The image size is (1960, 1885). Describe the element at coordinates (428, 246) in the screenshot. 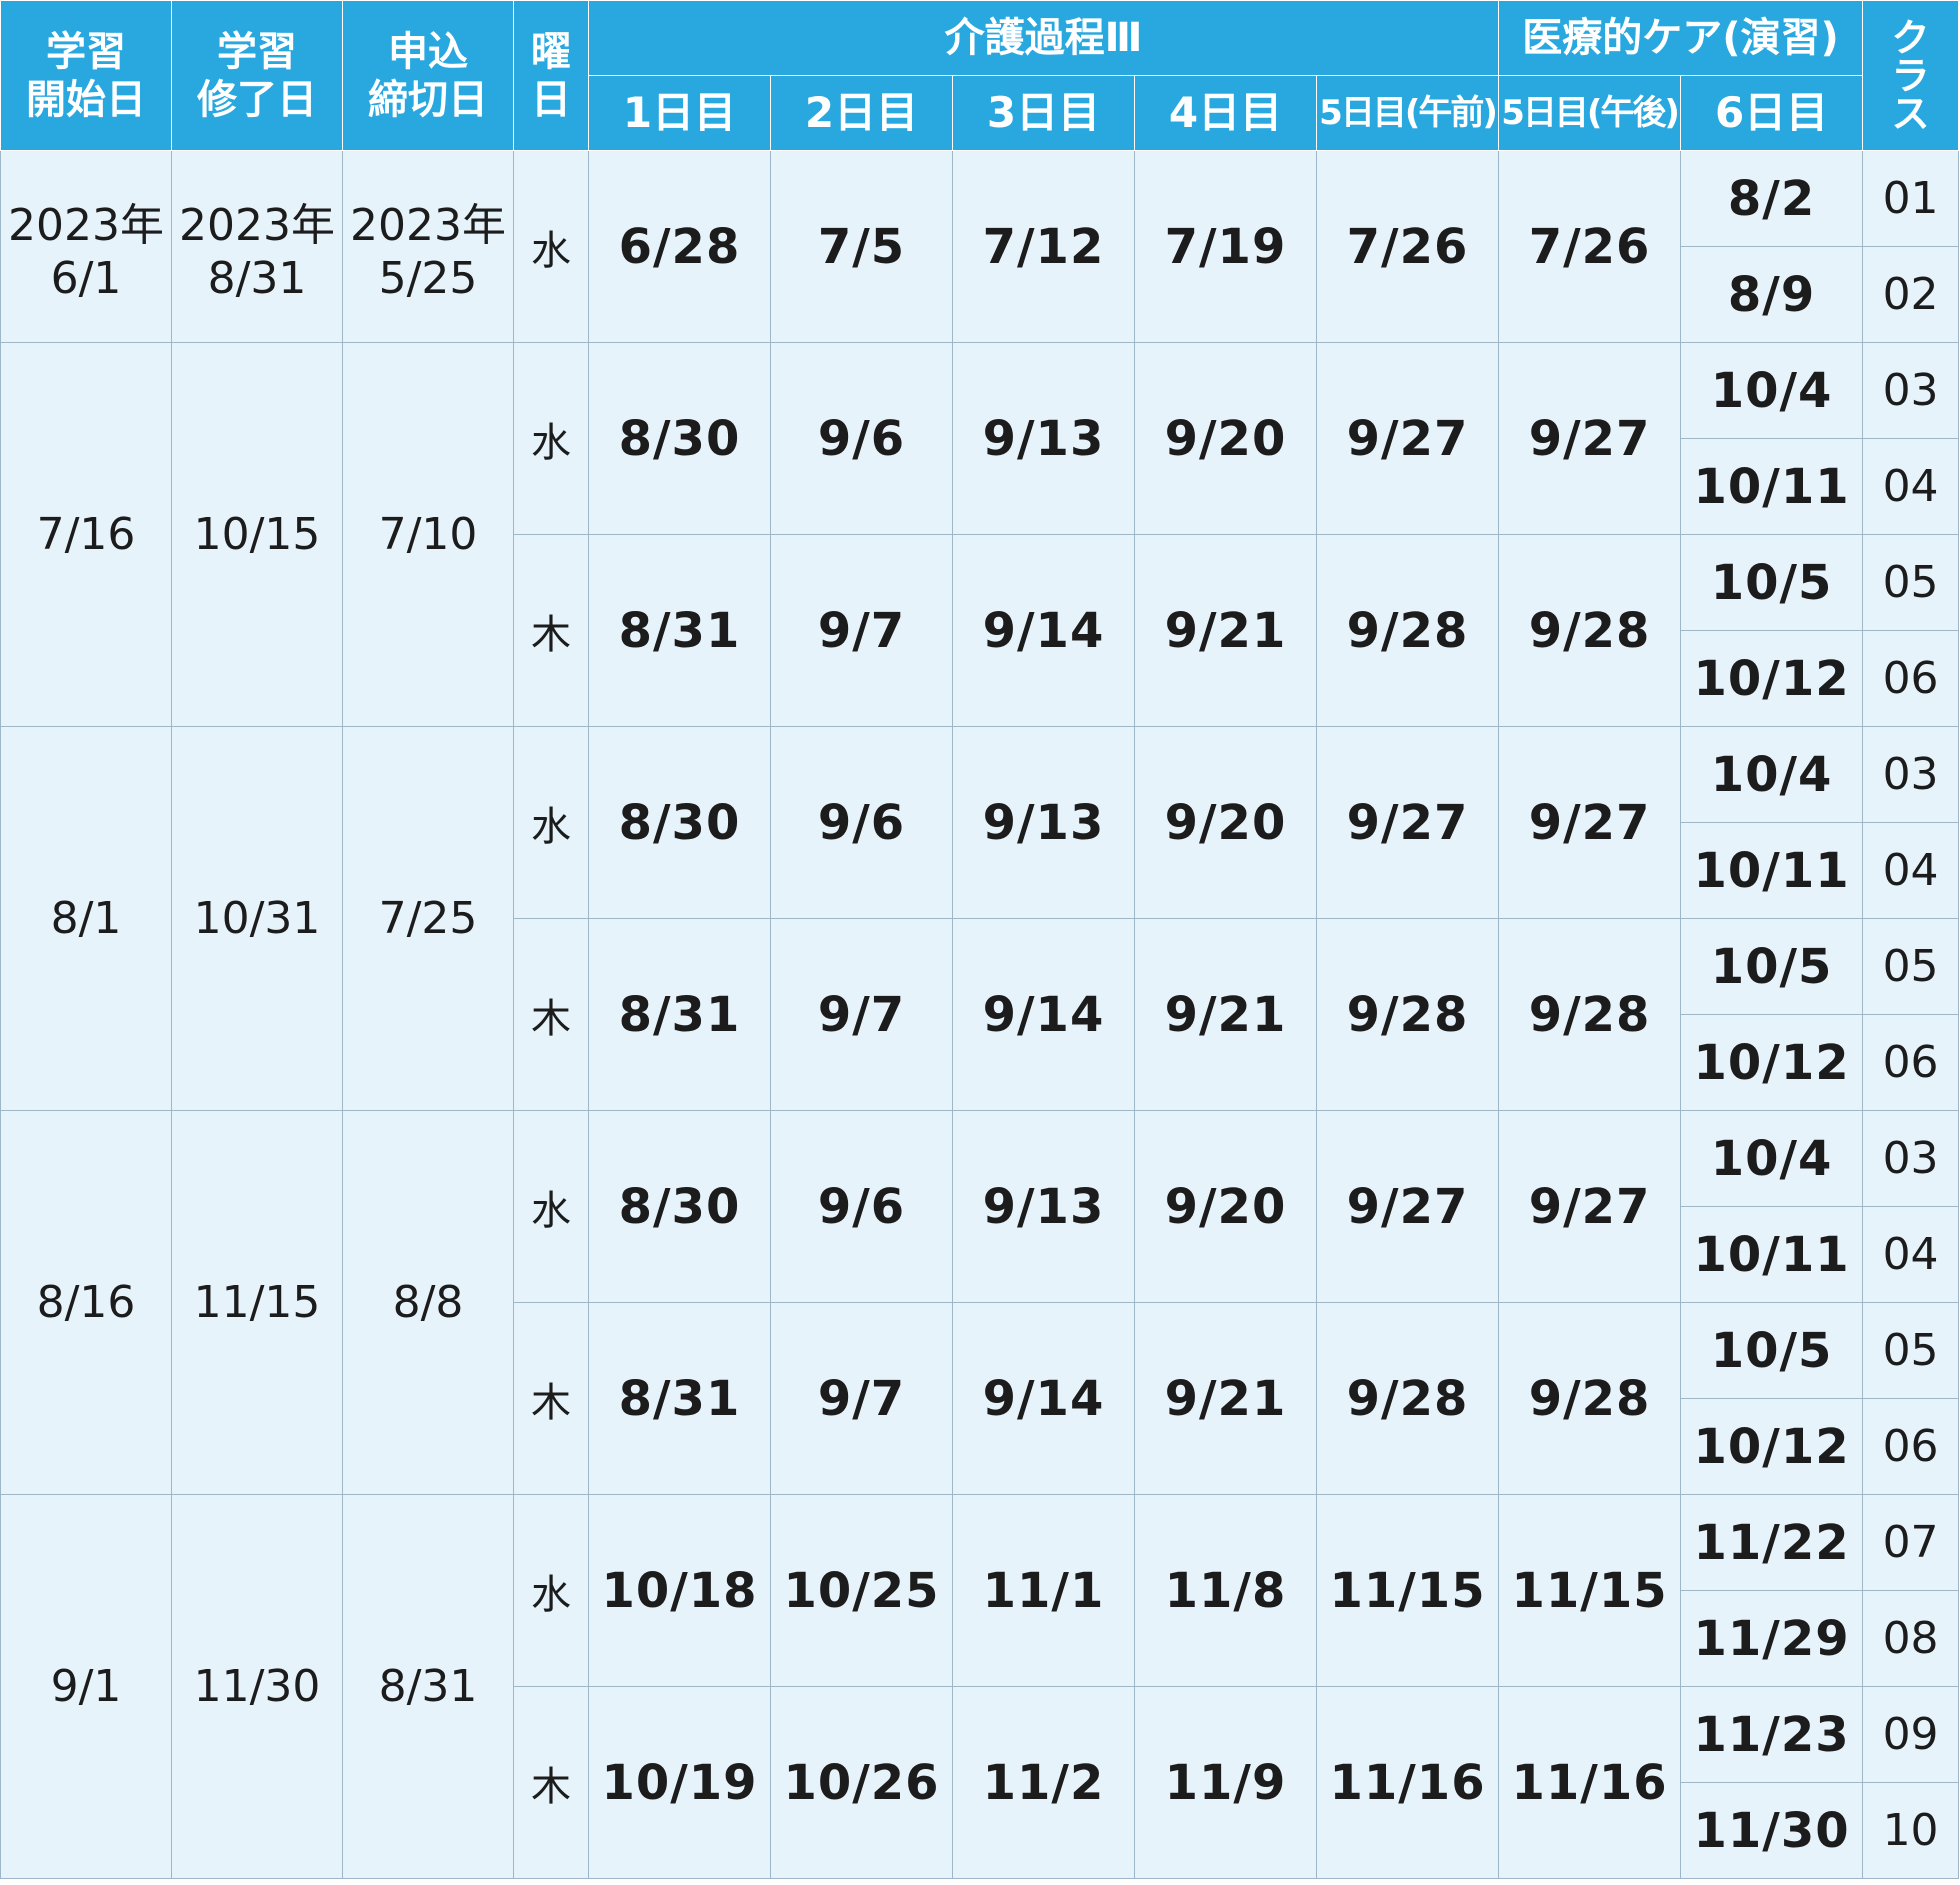

I see `cell-deadline: 2023年 5/25` at that location.